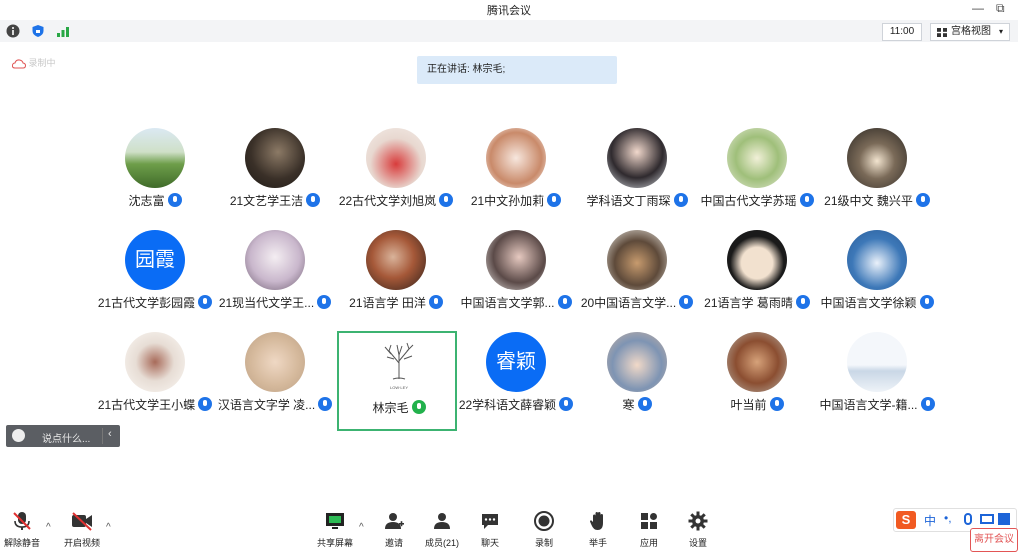 The height and width of the screenshot is (553, 1018). I want to click on participant-tile: 叶当前, so click(757, 380).